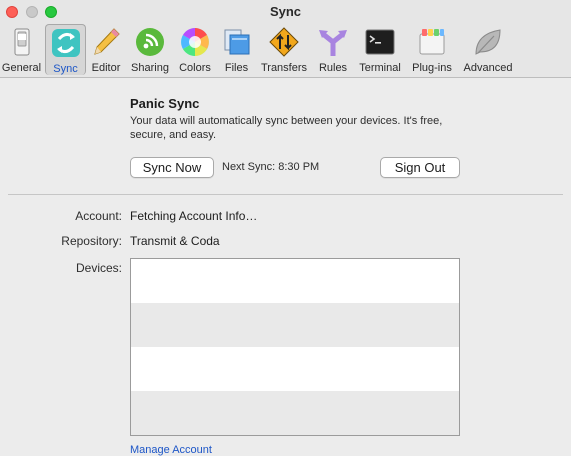  I want to click on tab-sync: Sync, so click(65, 49).